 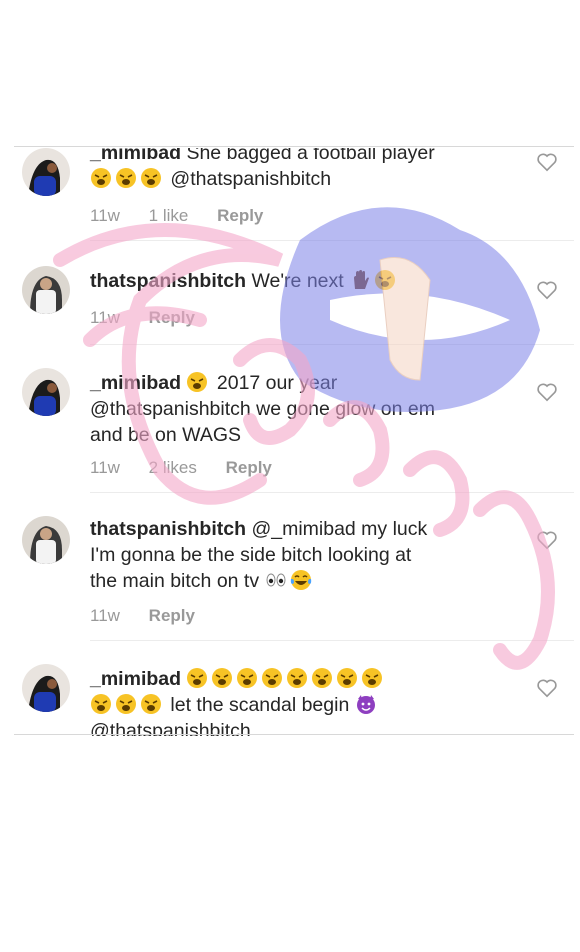 What do you see at coordinates (310, 156) in the screenshot?
I see `comment-text: She bagged a football player` at bounding box center [310, 156].